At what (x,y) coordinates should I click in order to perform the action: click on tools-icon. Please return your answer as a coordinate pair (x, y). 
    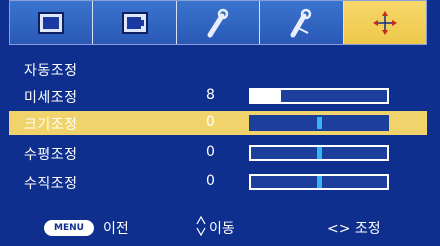
    Looking at the image, I should click on (301, 22).